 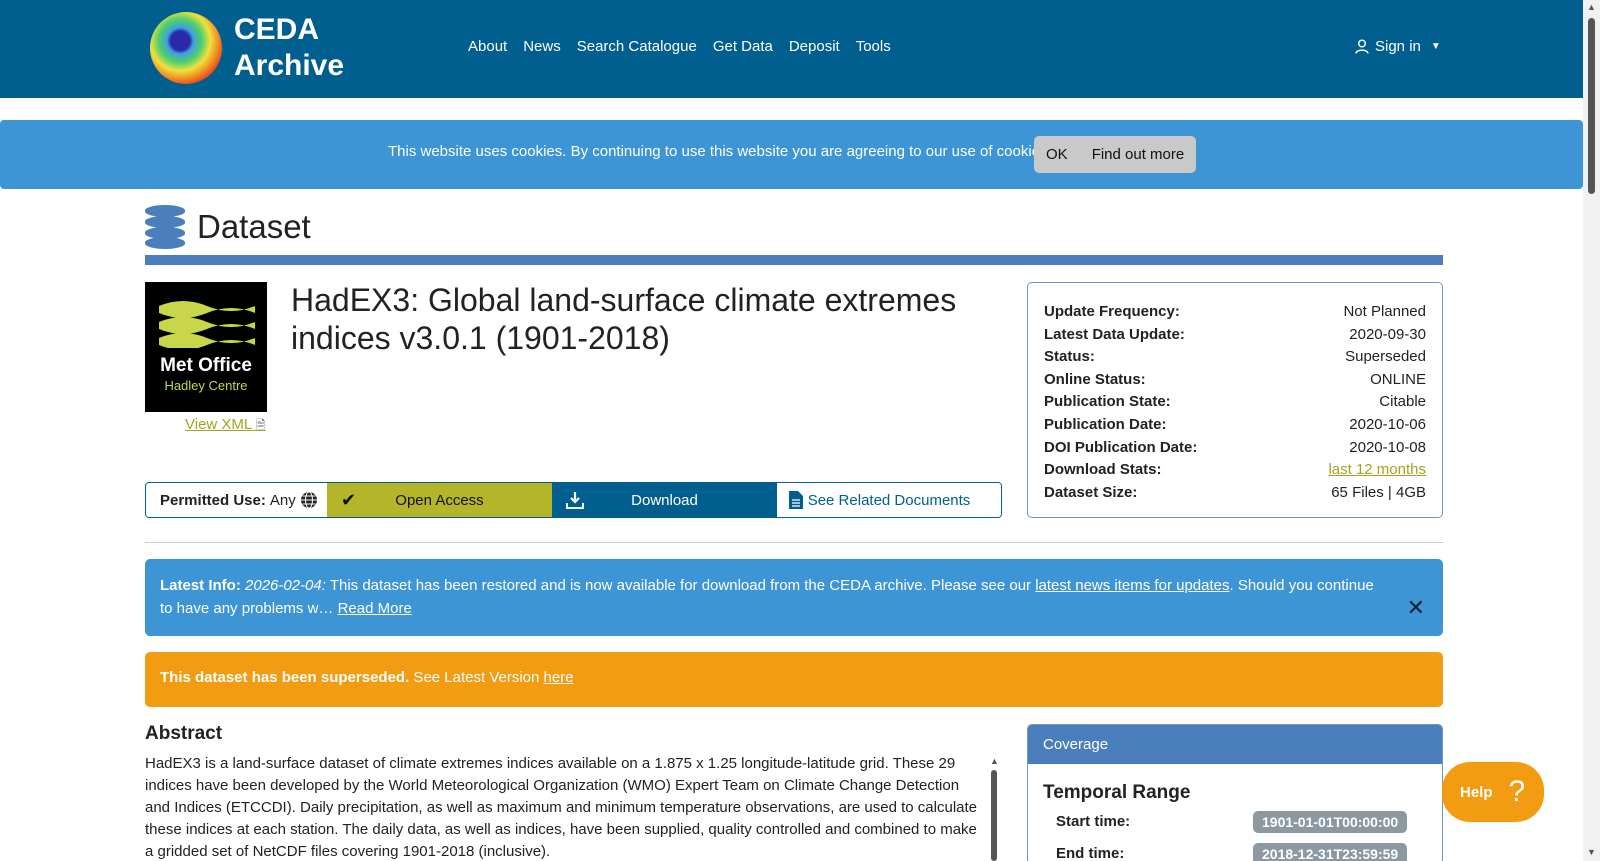 What do you see at coordinates (1235, 312) in the screenshot?
I see `info-row: Update Frequency: Not Planned` at bounding box center [1235, 312].